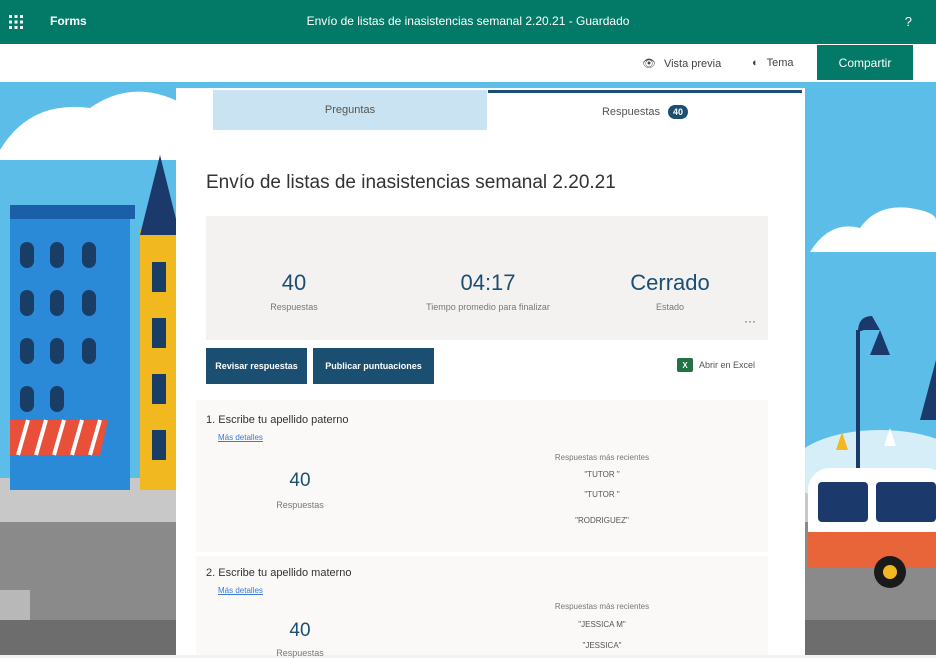  Describe the element at coordinates (602, 606) in the screenshot. I see `recent-responses-title-2: Respuestas más recientes` at that location.